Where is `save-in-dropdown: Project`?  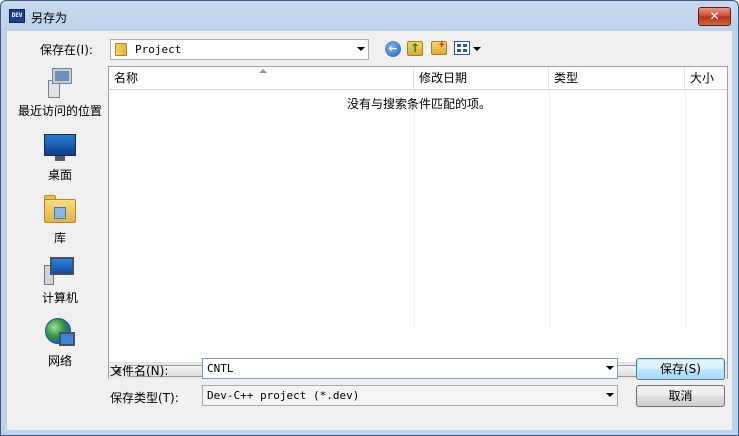 save-in-dropdown: Project is located at coordinates (239, 49).